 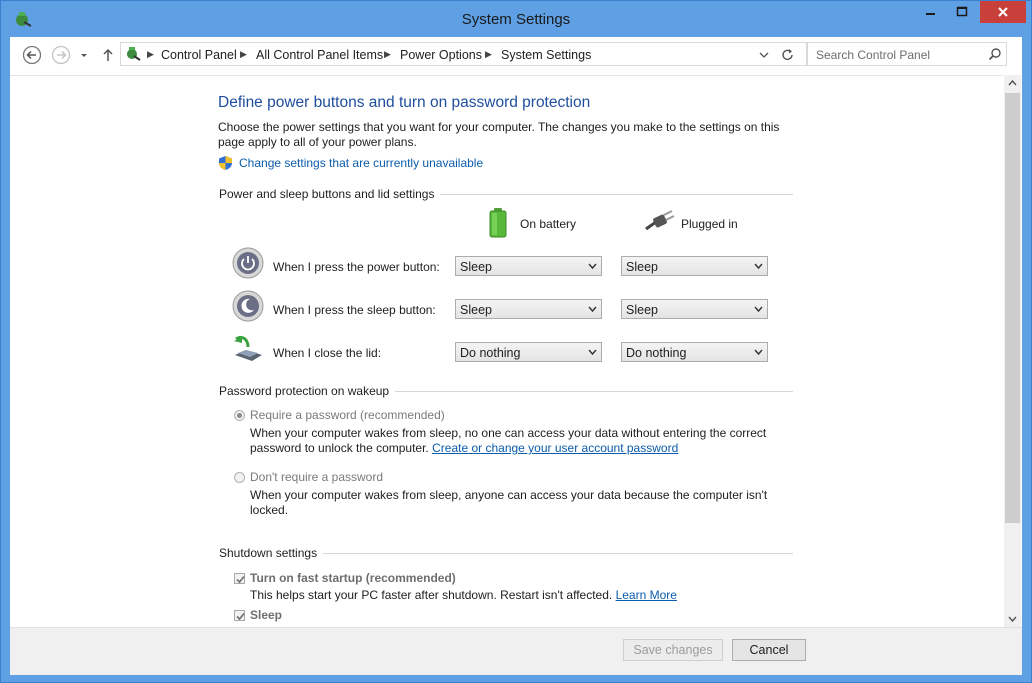 I want to click on power-button-plugged-select: Sleep, so click(x=694, y=266).